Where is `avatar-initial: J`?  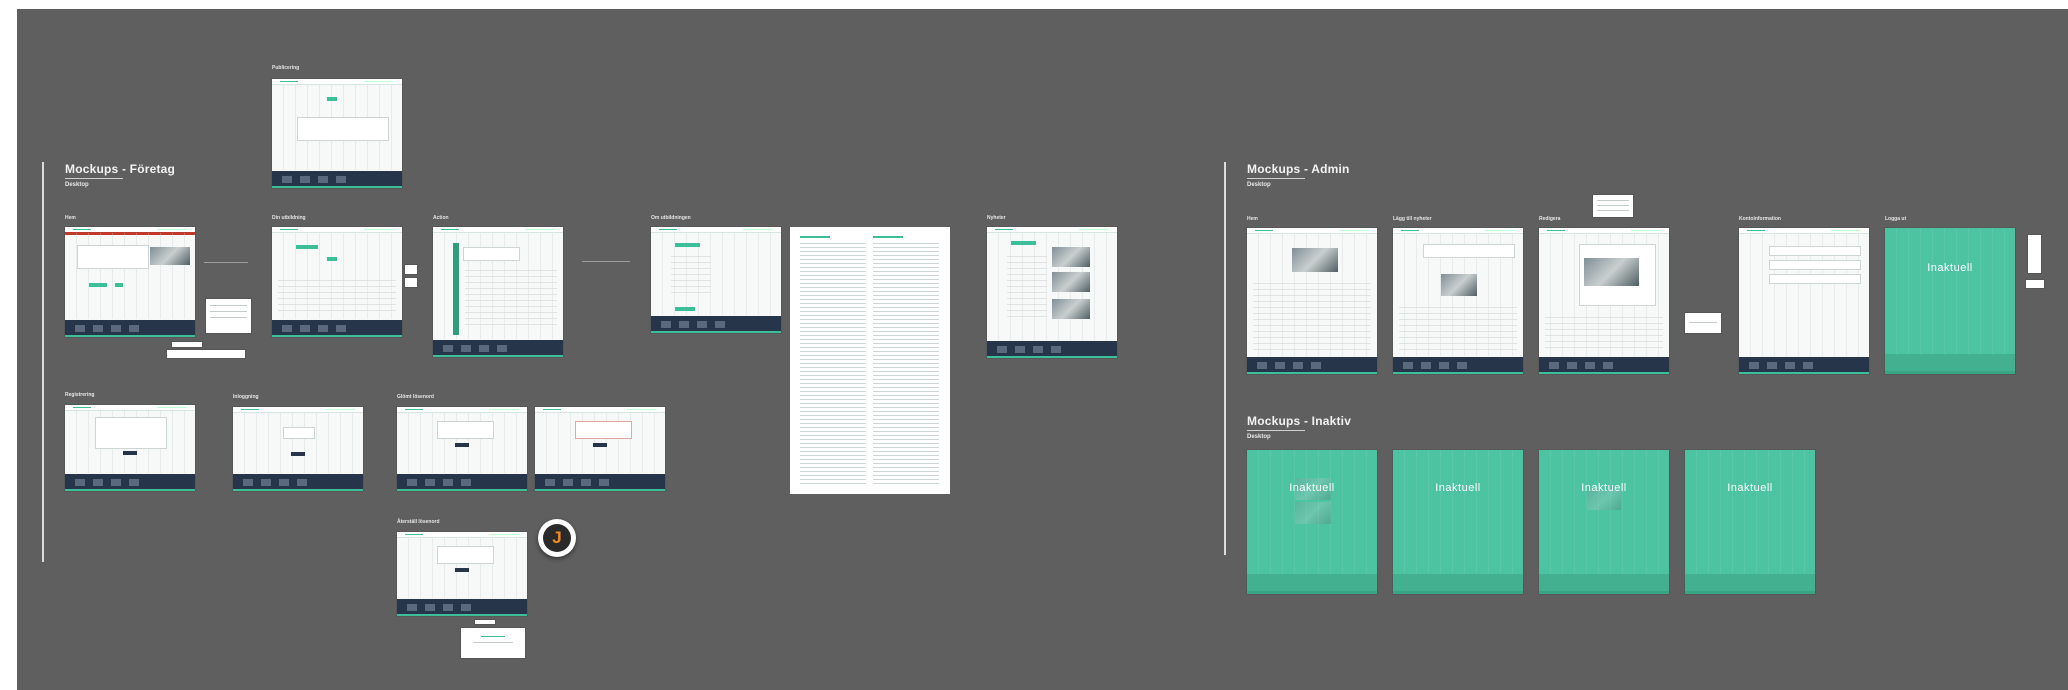
avatar-initial: J is located at coordinates (557, 538).